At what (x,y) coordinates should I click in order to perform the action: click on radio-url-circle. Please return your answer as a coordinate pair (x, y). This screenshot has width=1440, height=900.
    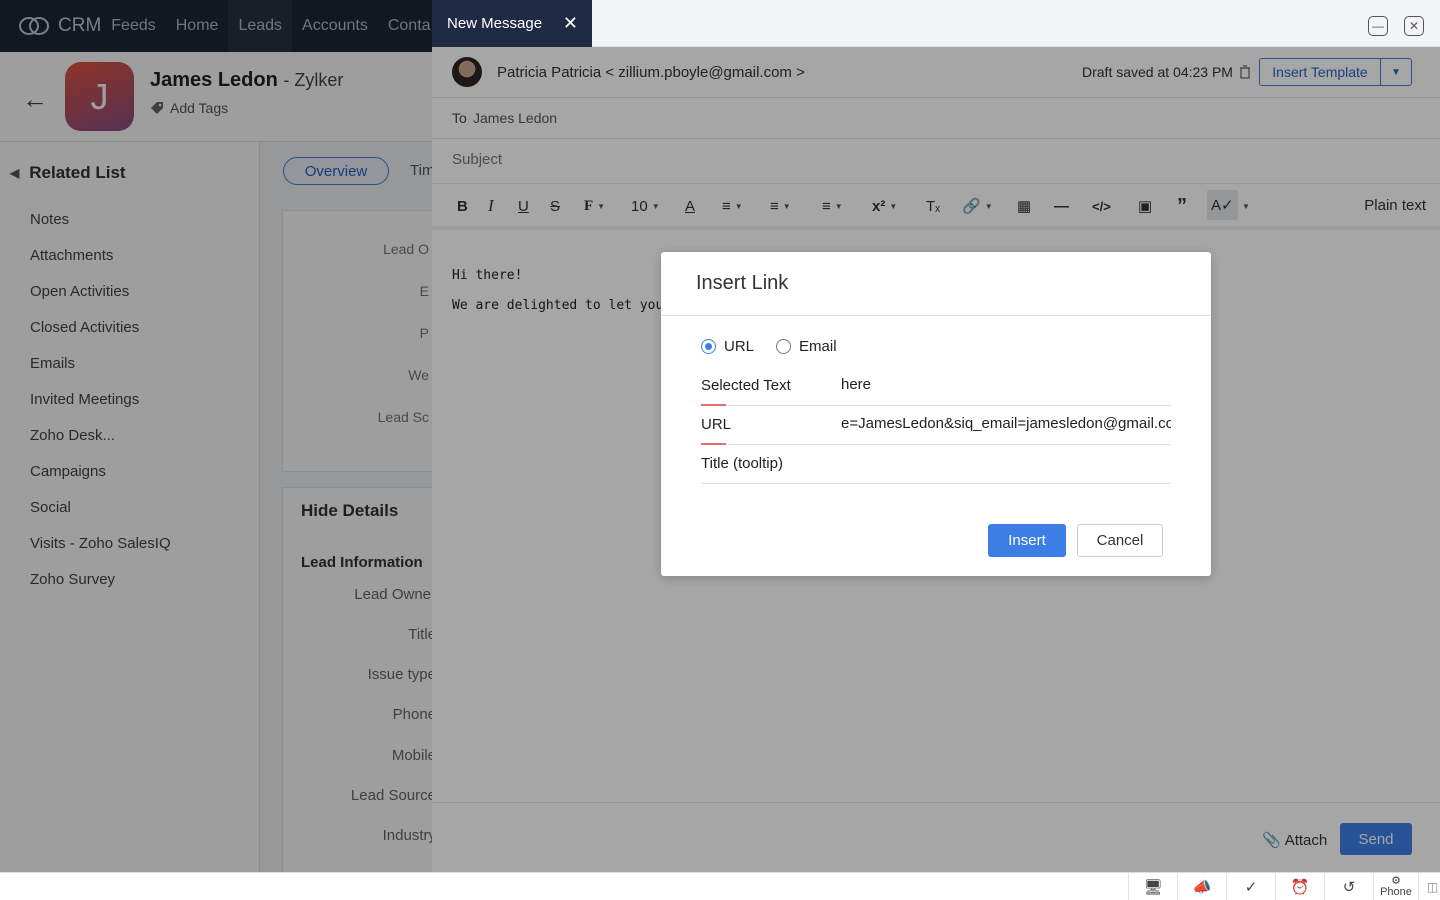
    Looking at the image, I should click on (708, 346).